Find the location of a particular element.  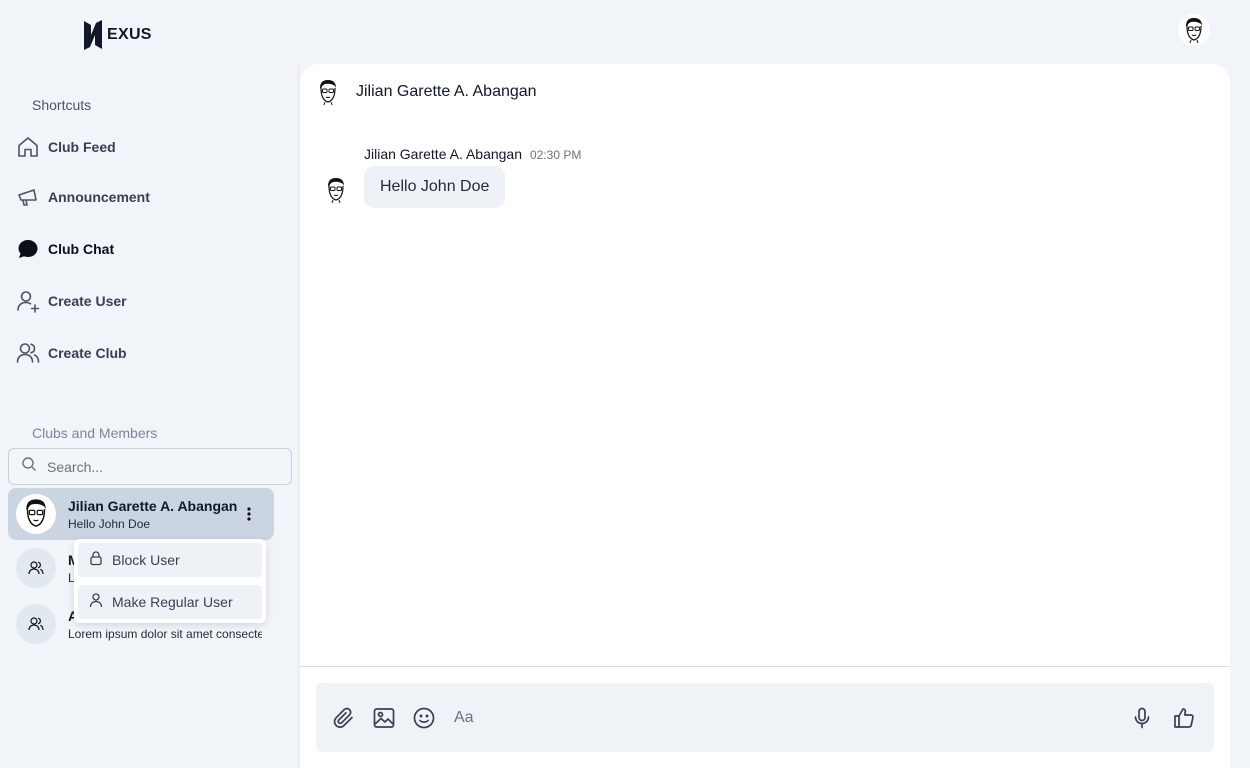

brand-name: EXUS is located at coordinates (129, 34).